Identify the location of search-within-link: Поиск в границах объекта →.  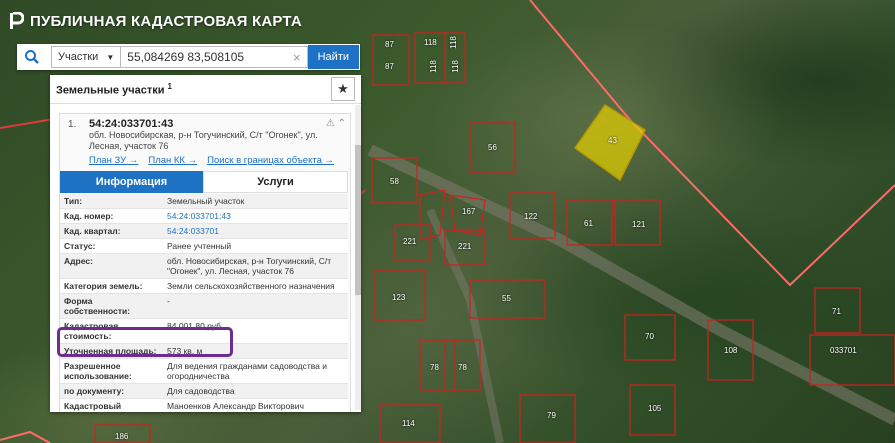
(270, 160).